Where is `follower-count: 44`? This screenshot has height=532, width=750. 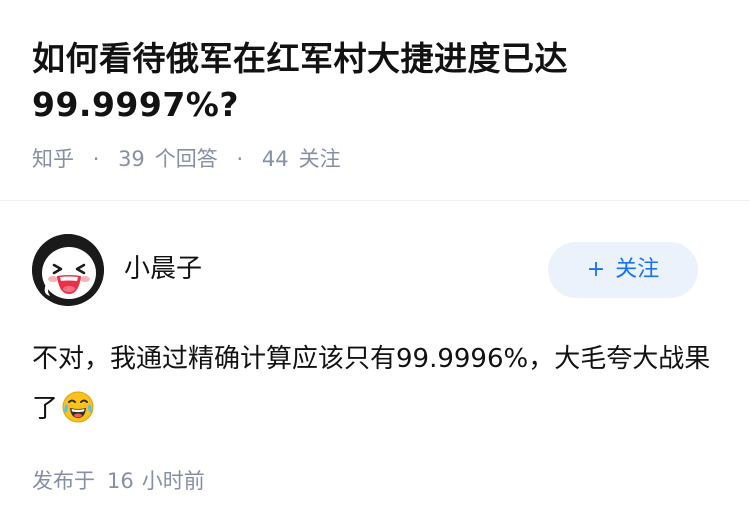
follower-count: 44 is located at coordinates (275, 159).